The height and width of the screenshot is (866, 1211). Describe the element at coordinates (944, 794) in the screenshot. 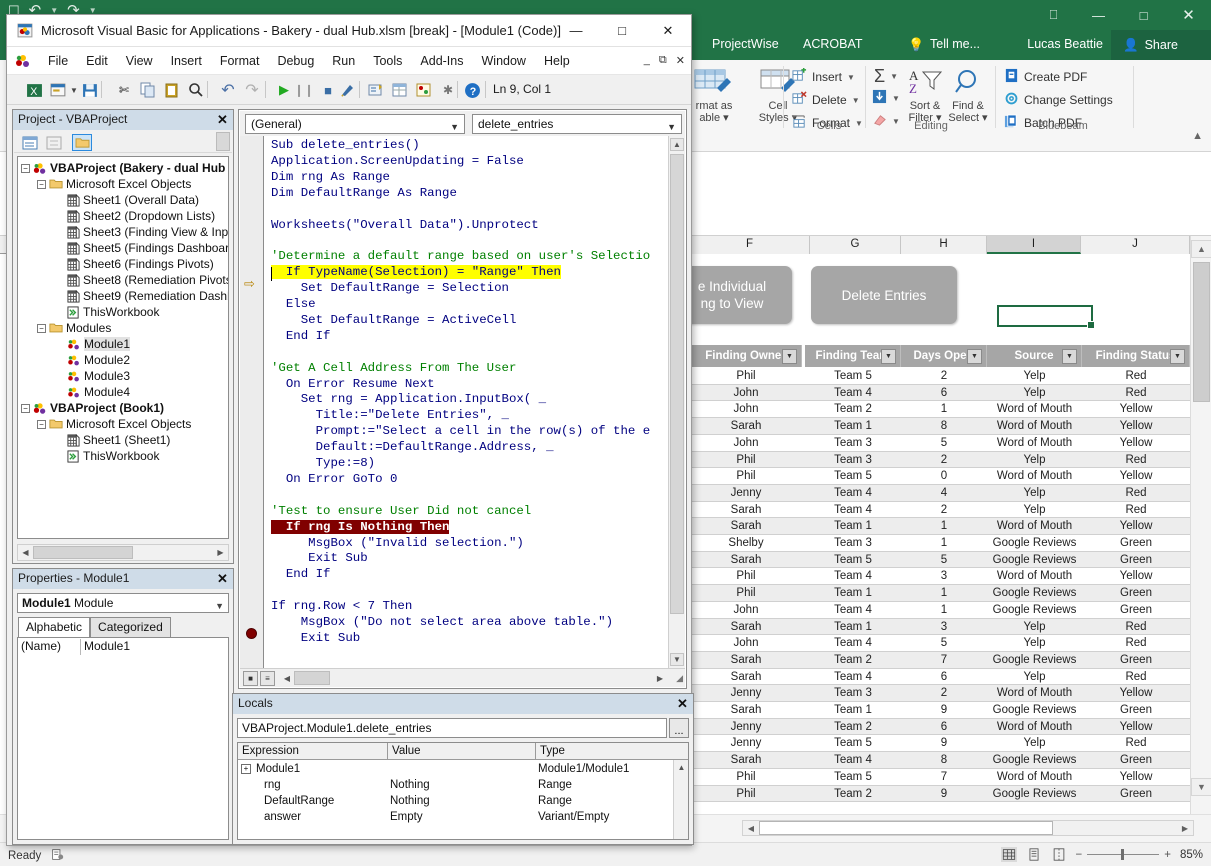

I see `table-cell: 9` at that location.